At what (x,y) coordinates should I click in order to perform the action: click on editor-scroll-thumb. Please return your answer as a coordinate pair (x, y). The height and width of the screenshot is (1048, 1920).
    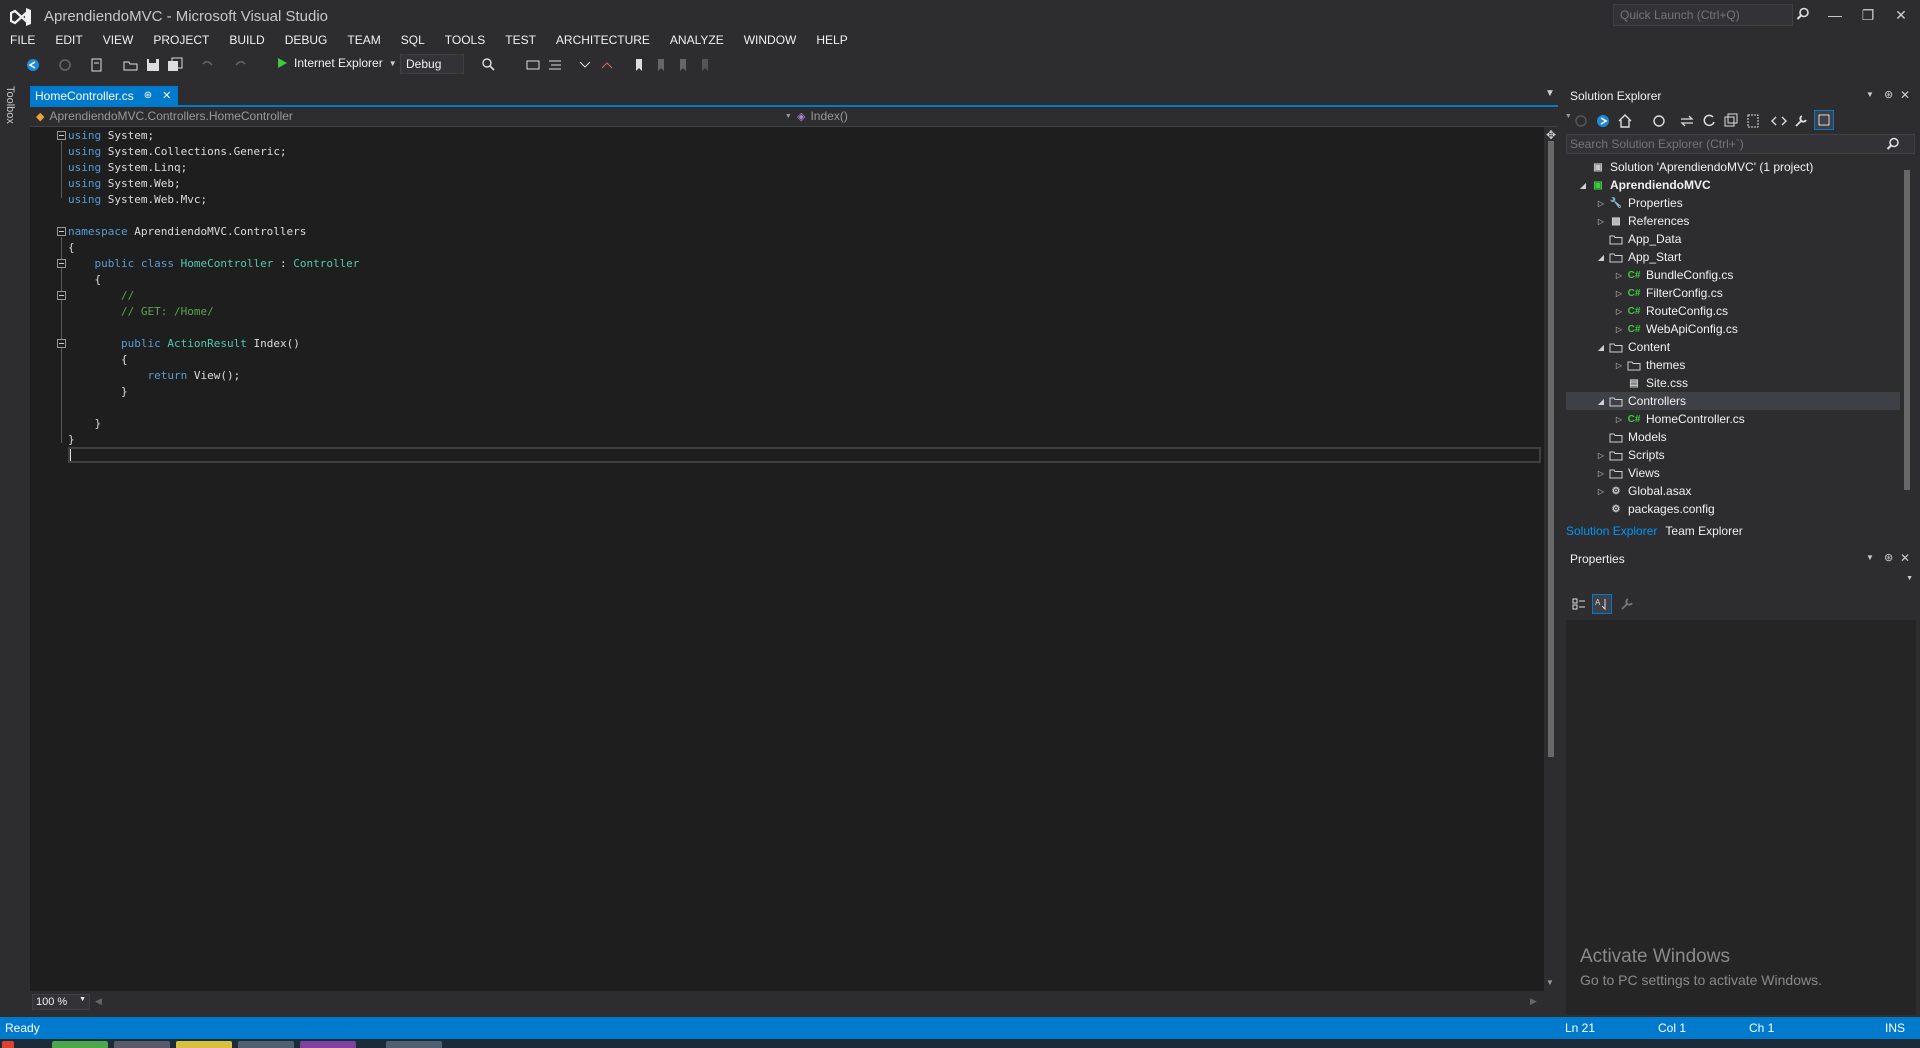
    Looking at the image, I should click on (1551, 449).